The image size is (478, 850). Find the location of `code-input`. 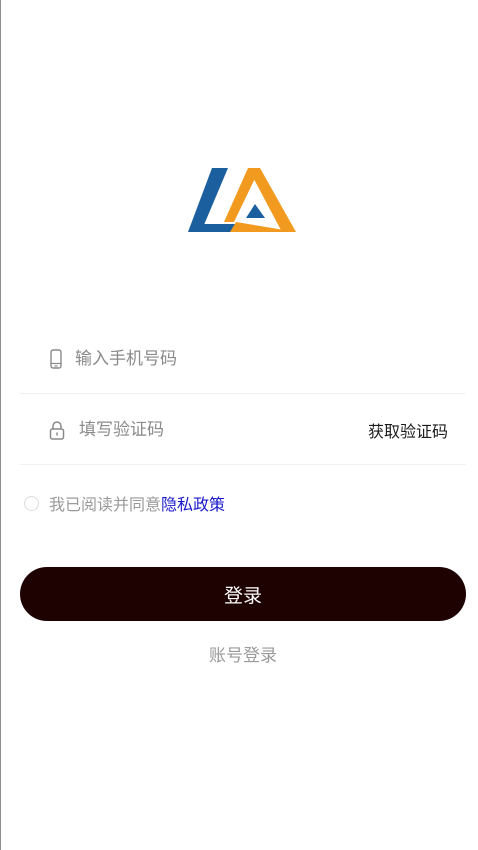

code-input is located at coordinates (209, 429).